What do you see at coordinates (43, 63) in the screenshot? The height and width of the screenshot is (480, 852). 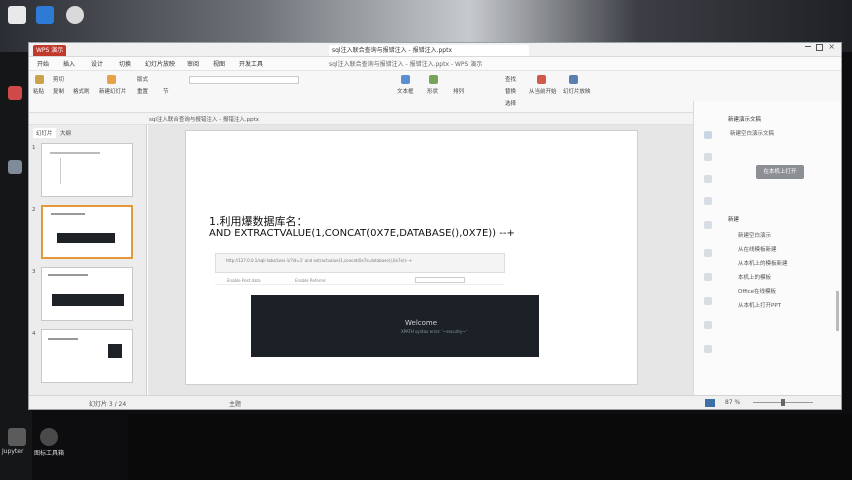 I see `menu-home: 开始` at bounding box center [43, 63].